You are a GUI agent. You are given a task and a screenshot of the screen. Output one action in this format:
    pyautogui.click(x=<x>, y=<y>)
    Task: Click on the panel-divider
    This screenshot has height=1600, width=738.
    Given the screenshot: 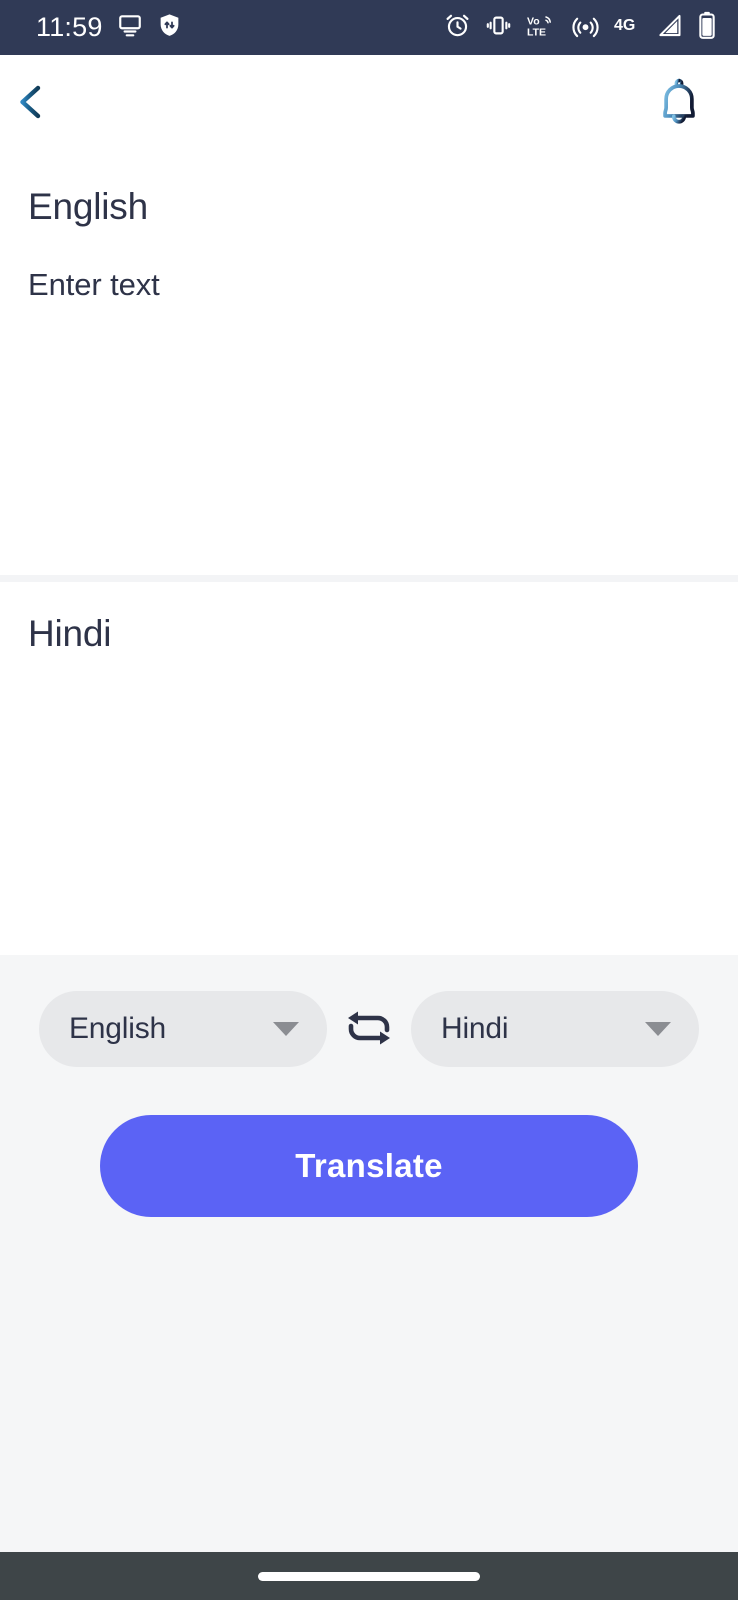 What is the action you would take?
    pyautogui.click(x=369, y=578)
    